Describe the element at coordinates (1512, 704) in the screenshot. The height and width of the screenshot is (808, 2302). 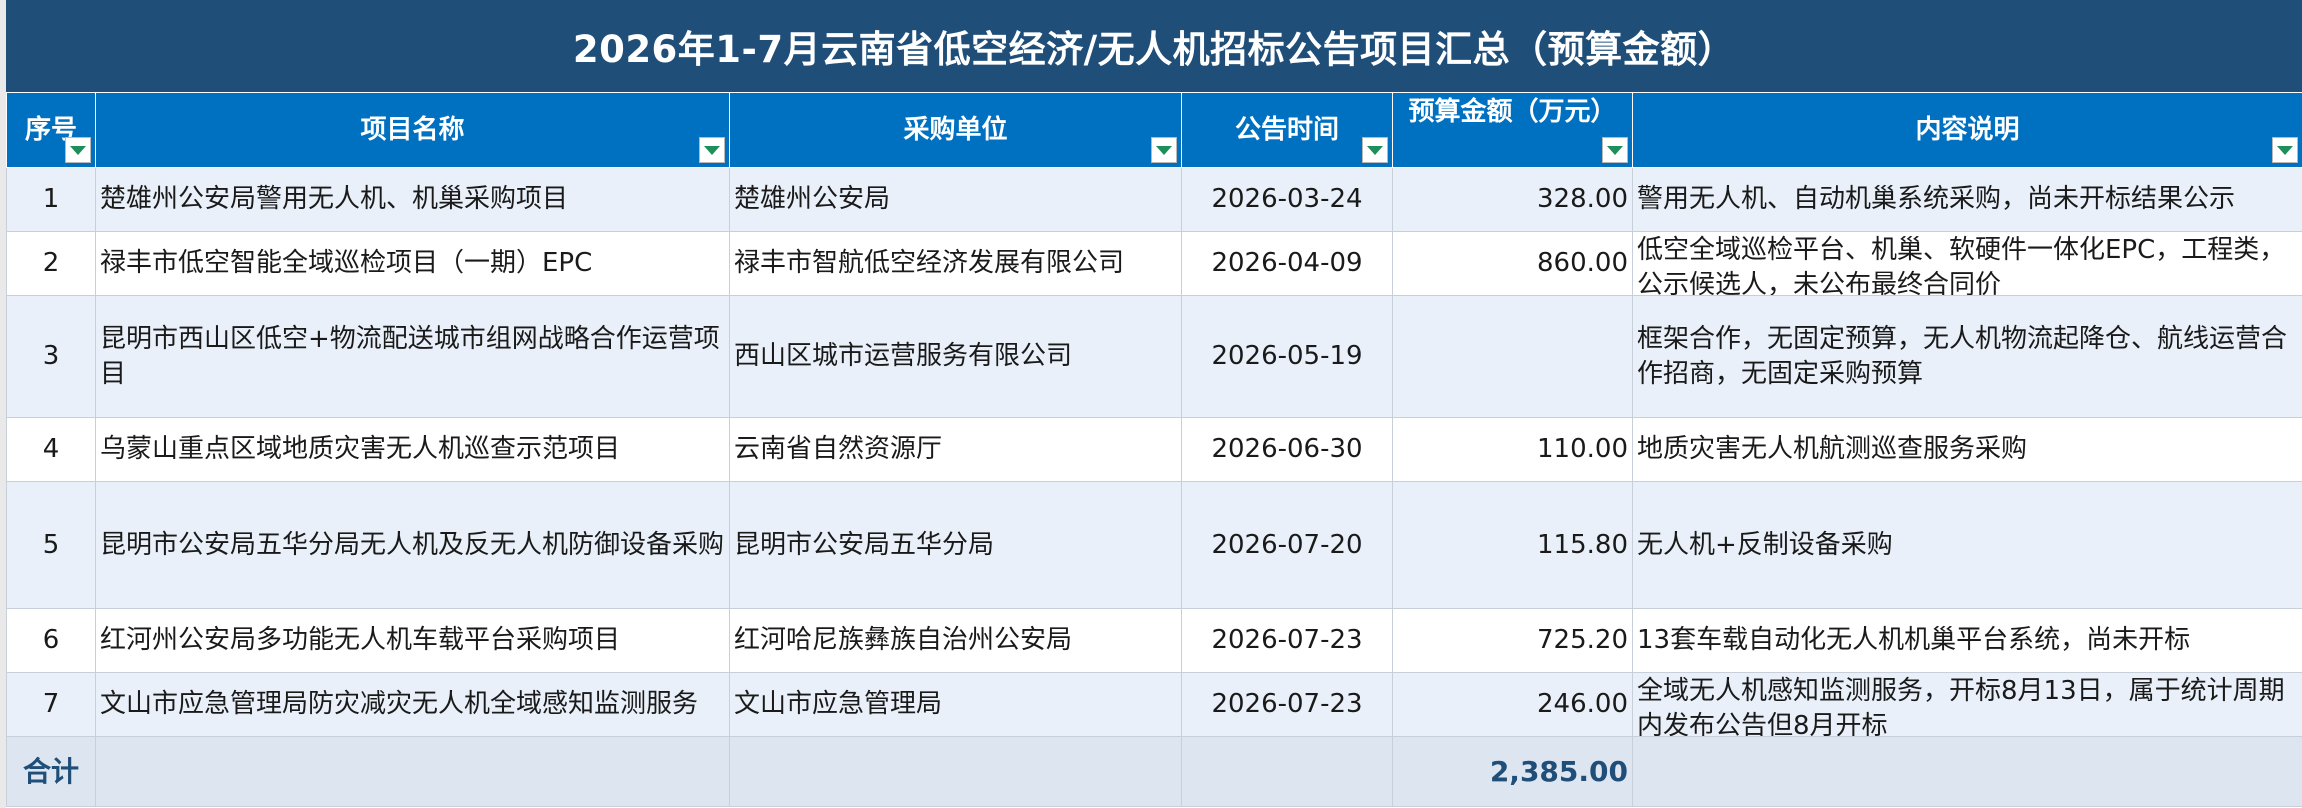
I see `cell-budget: 246.00` at that location.